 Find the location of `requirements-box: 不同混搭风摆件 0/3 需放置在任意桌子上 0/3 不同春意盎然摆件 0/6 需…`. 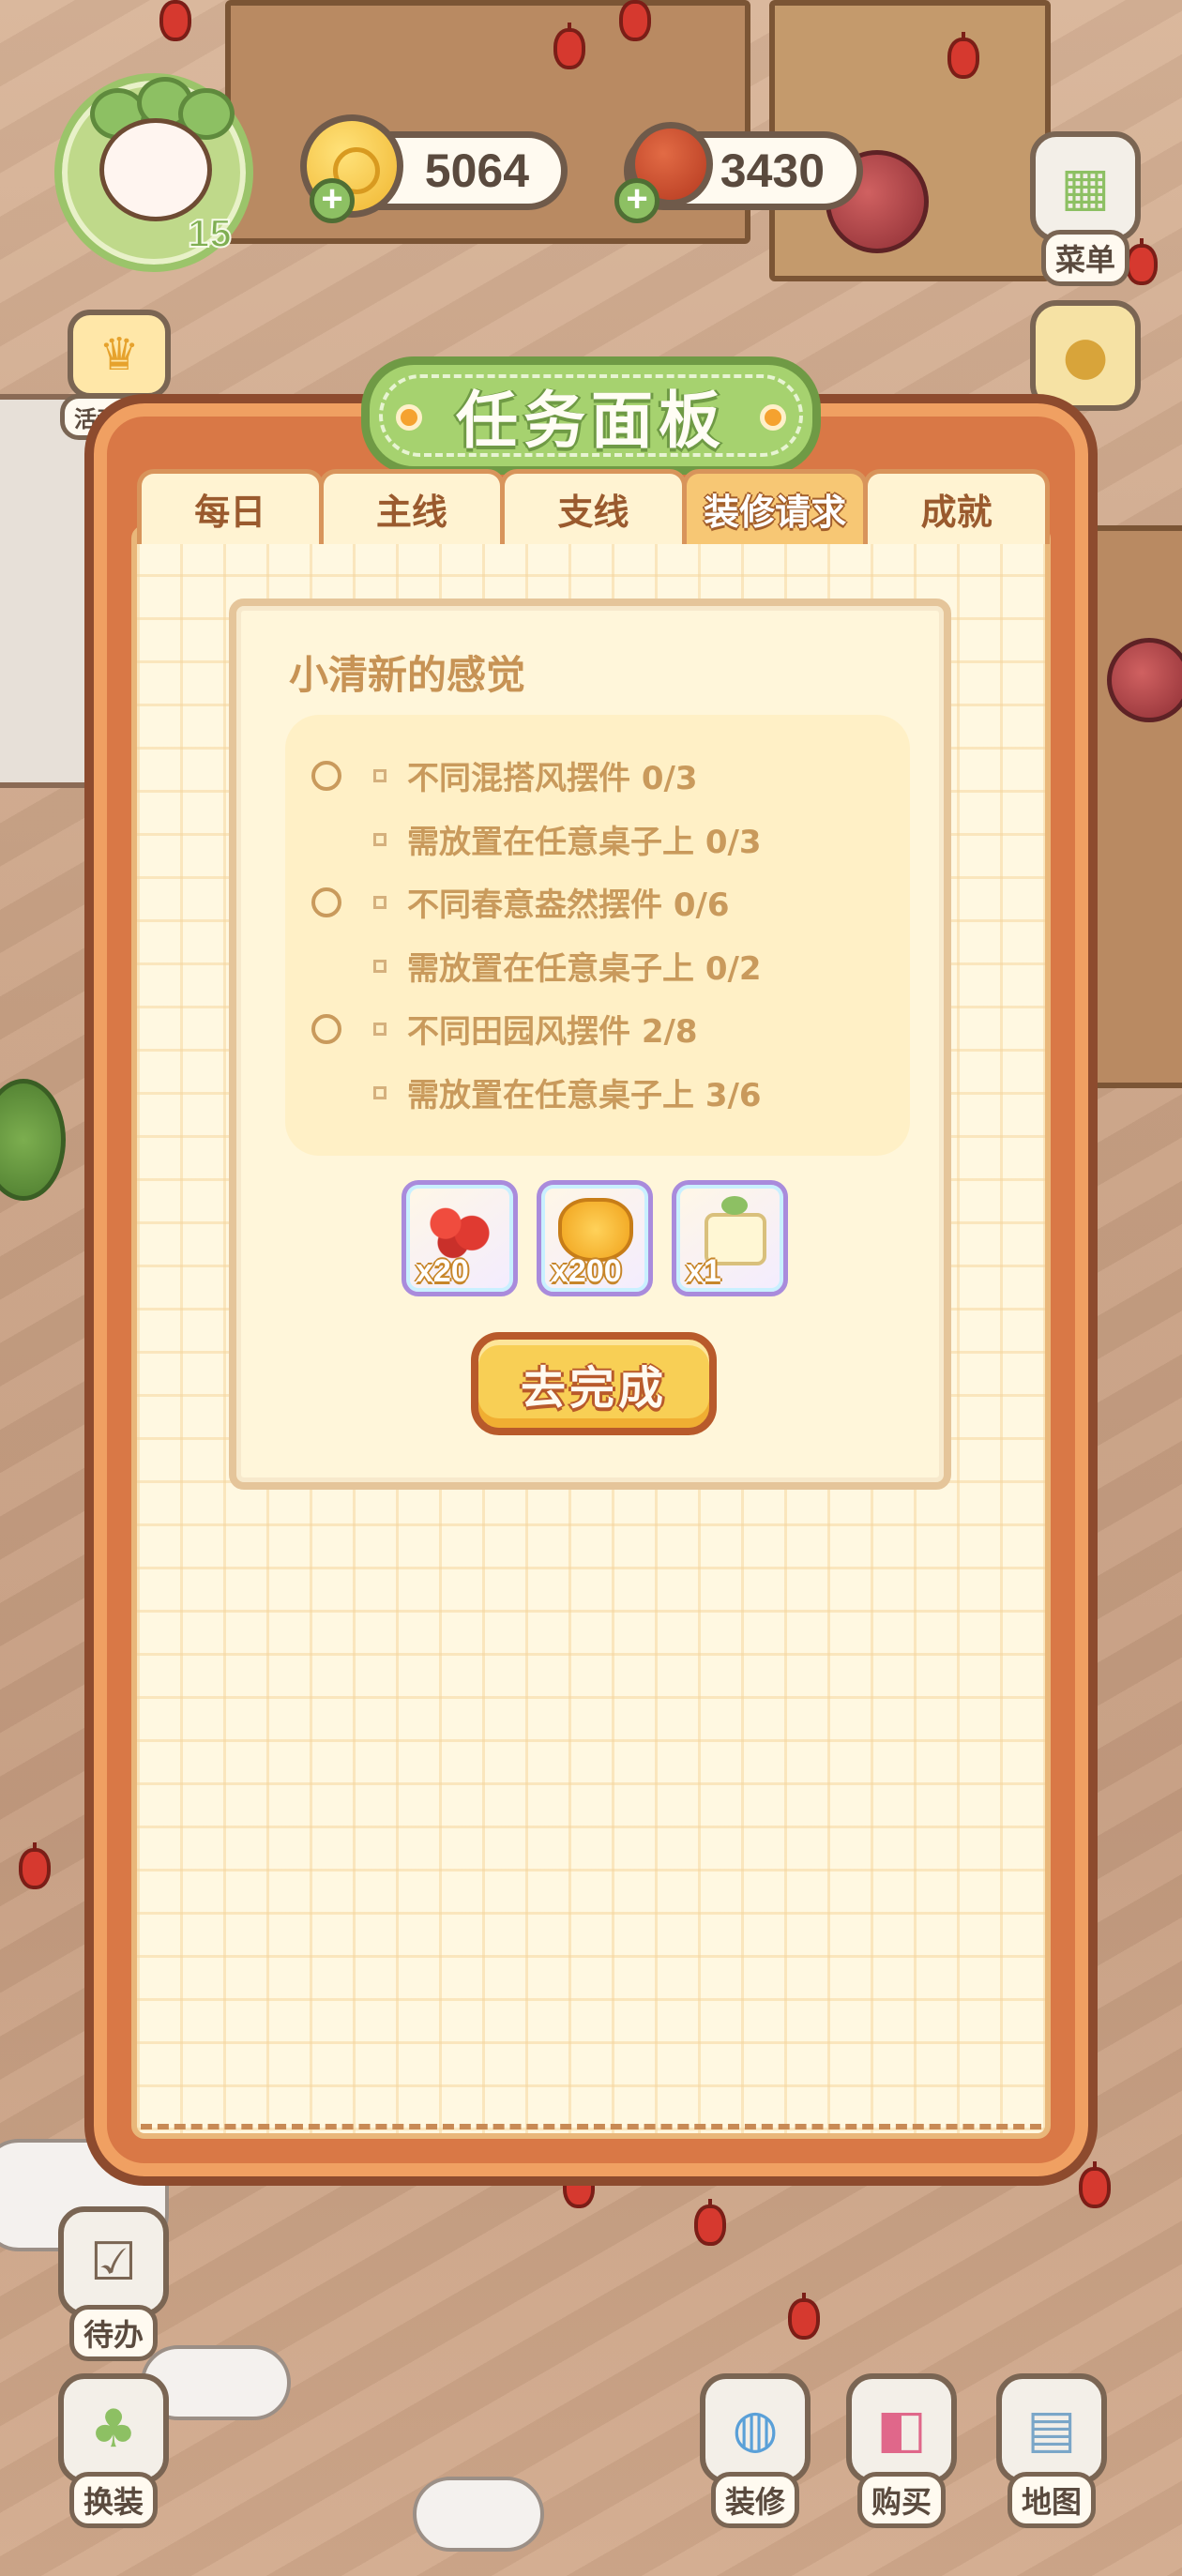

requirements-box: 不同混搭风摆件 0/3 需放置在任意桌子上 0/3 不同春意盎然摆件 0/6 需… is located at coordinates (598, 935).